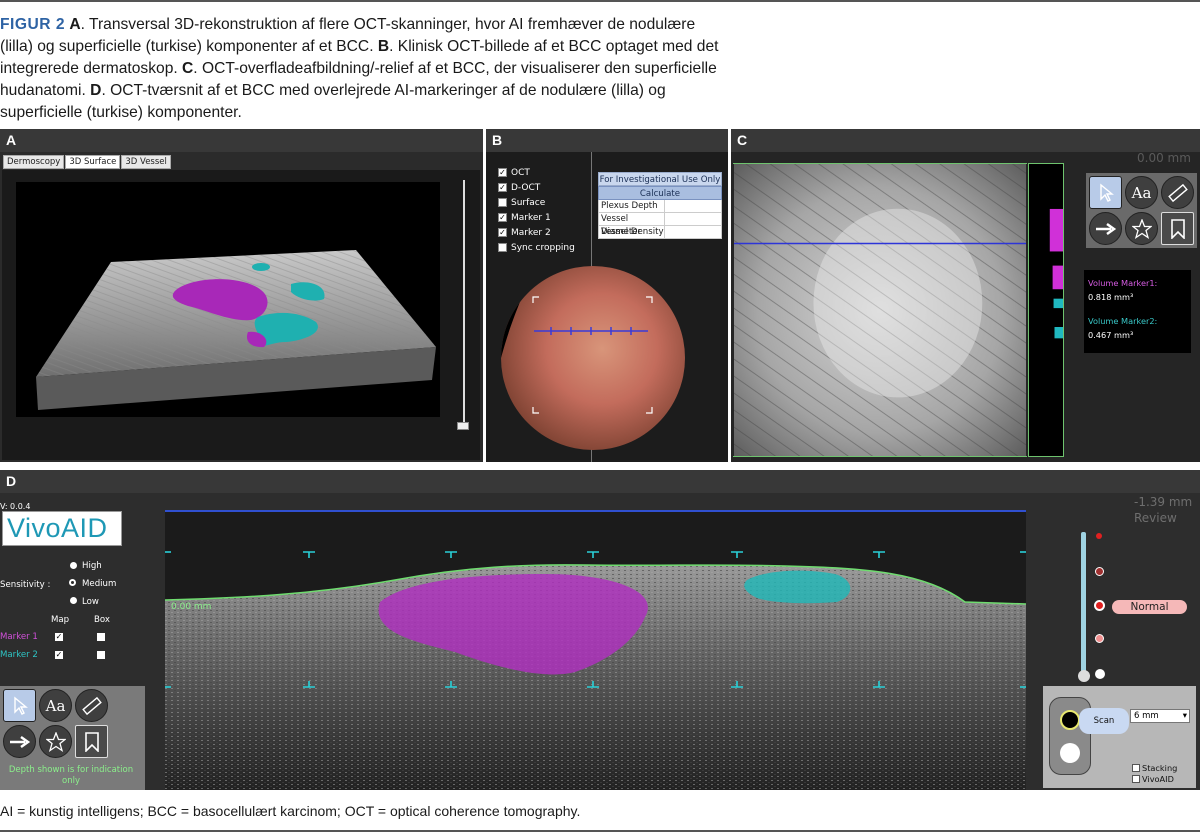  Describe the element at coordinates (101, 637) in the screenshot. I see `marker-1-box-checkbox` at that location.